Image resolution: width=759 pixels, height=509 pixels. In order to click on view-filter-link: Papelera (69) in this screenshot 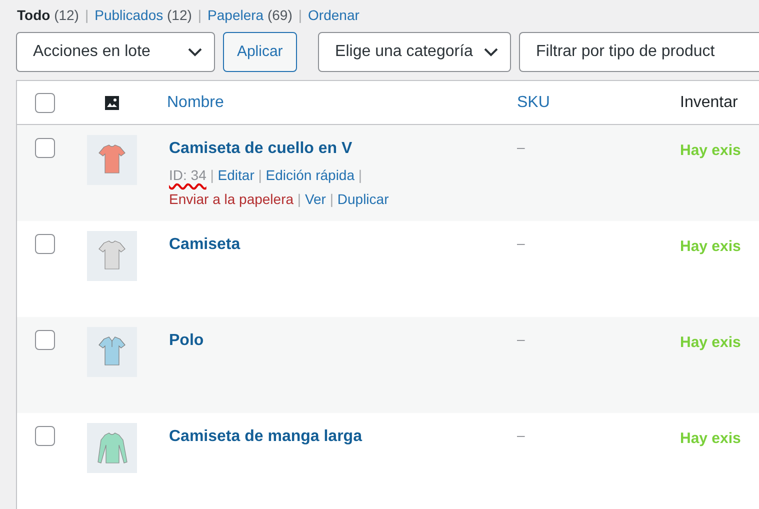, I will do `click(250, 15)`.